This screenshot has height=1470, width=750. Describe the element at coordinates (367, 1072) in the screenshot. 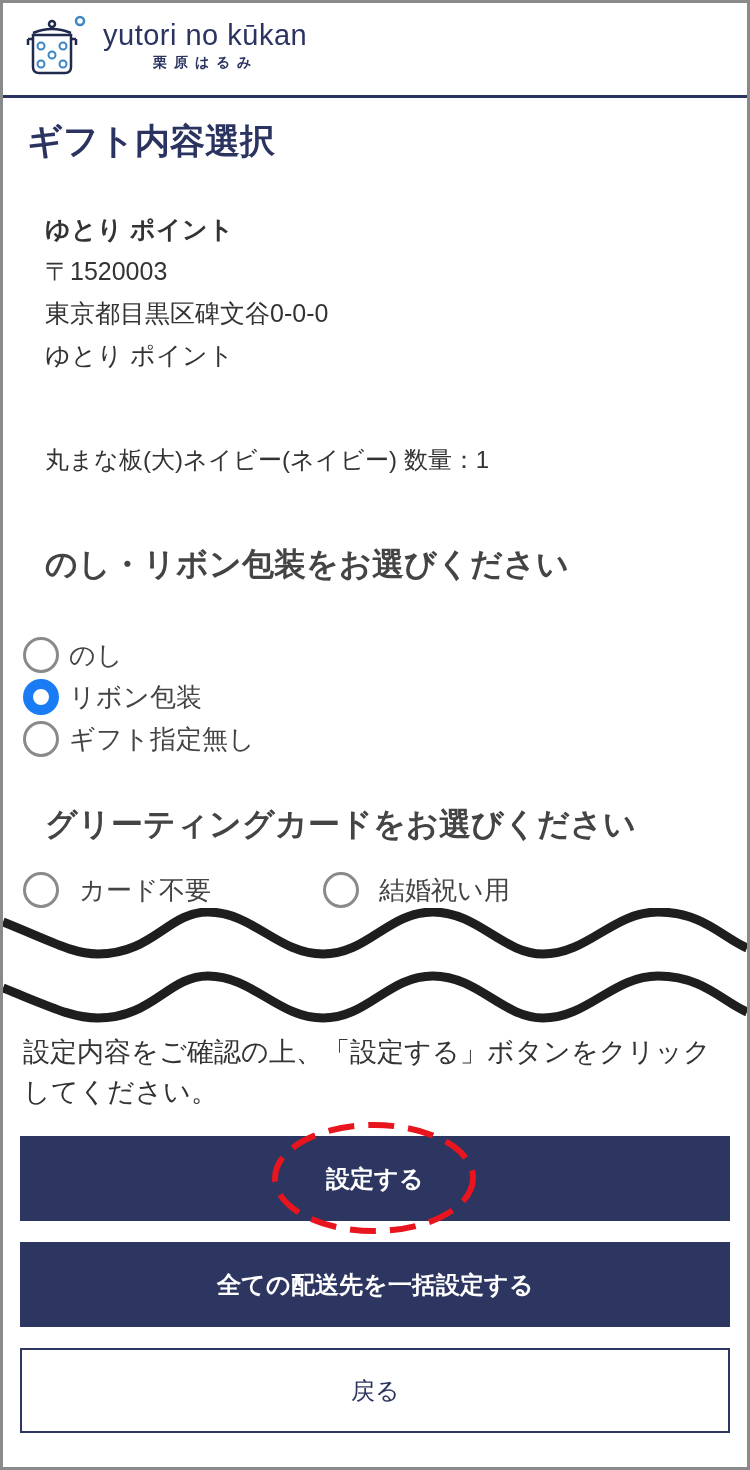

I see `instruction-text: 設定内容をご確認の上、「設定する」ボタンをクリックしてください。` at that location.